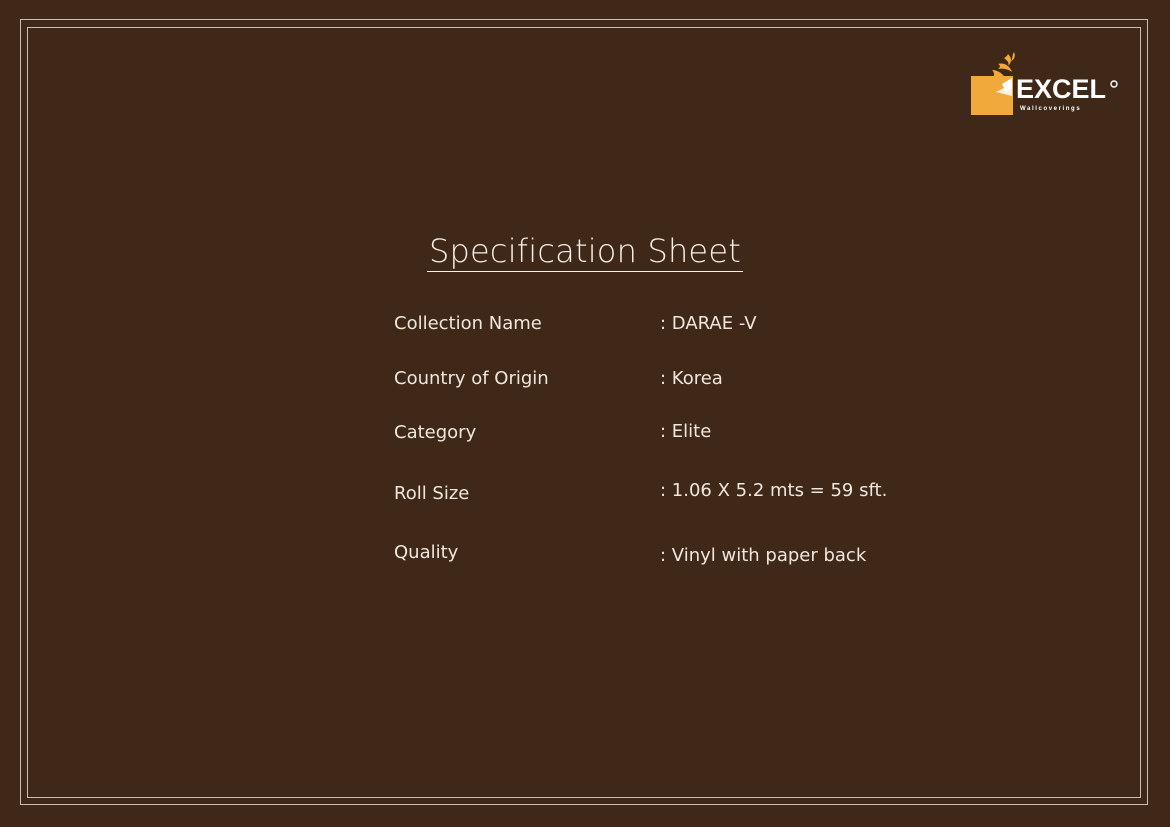 Image resolution: width=1170 pixels, height=827 pixels. Describe the element at coordinates (708, 323) in the screenshot. I see `spec-value-collection-name: : DARAE -V` at that location.